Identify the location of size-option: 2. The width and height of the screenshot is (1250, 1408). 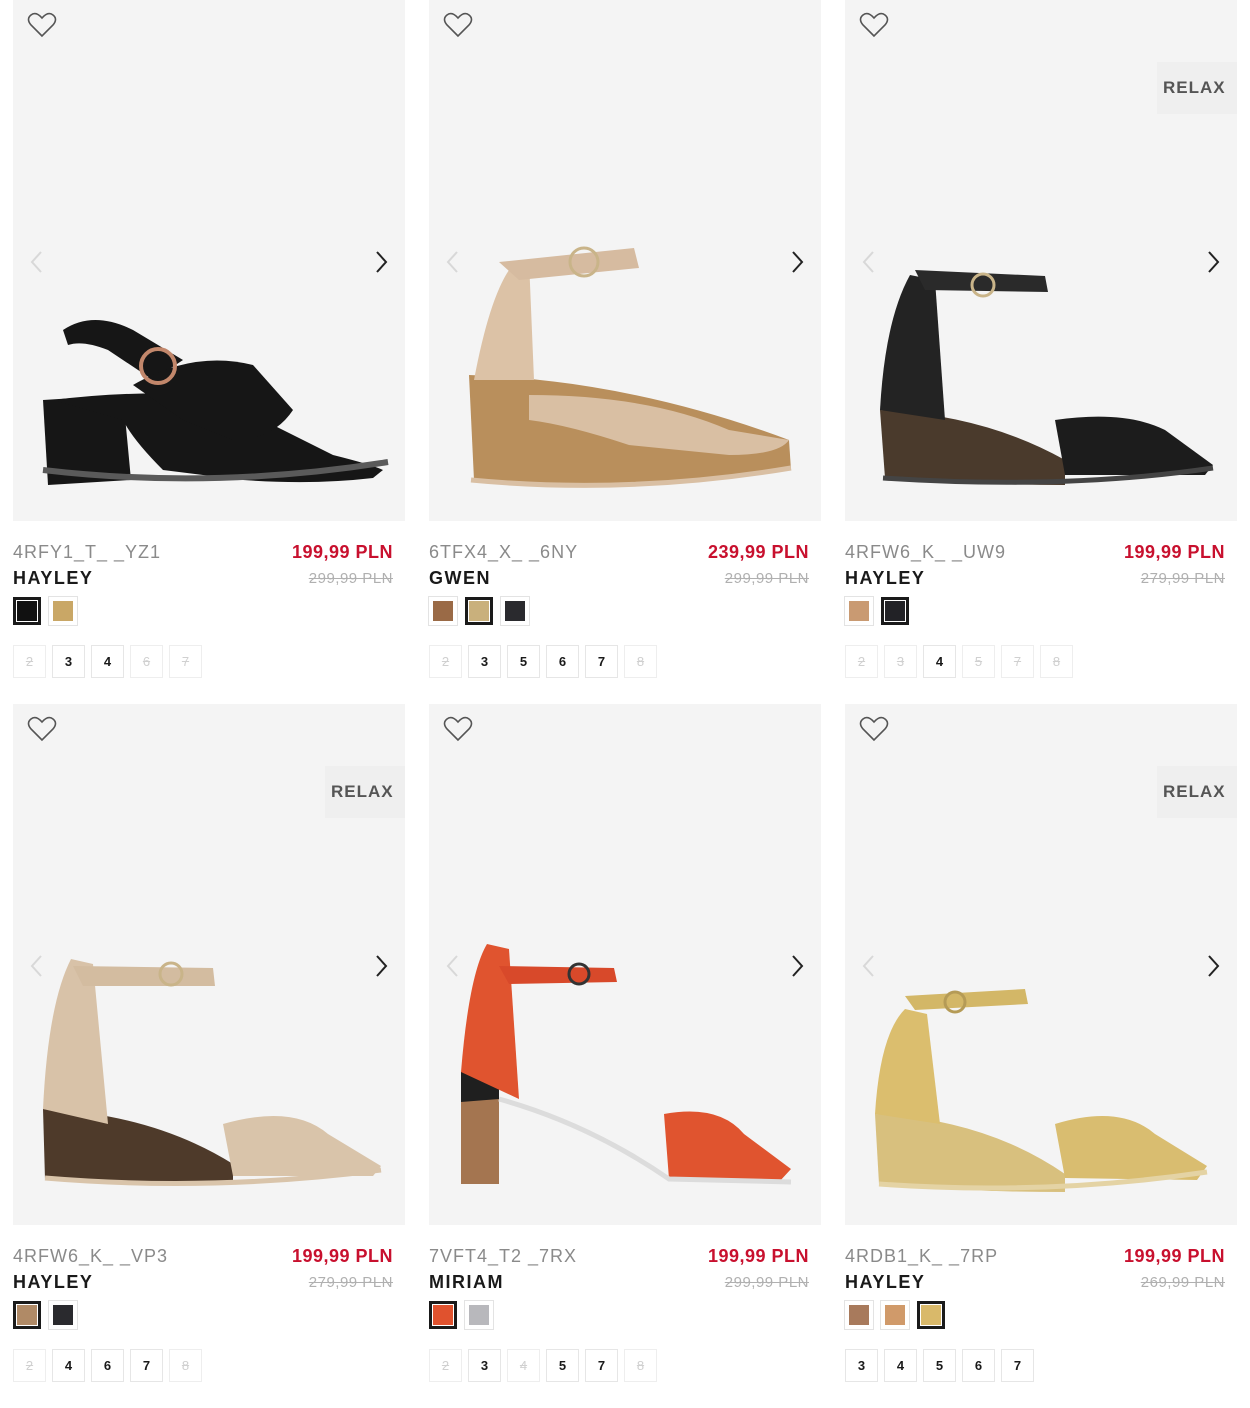
(445, 1365).